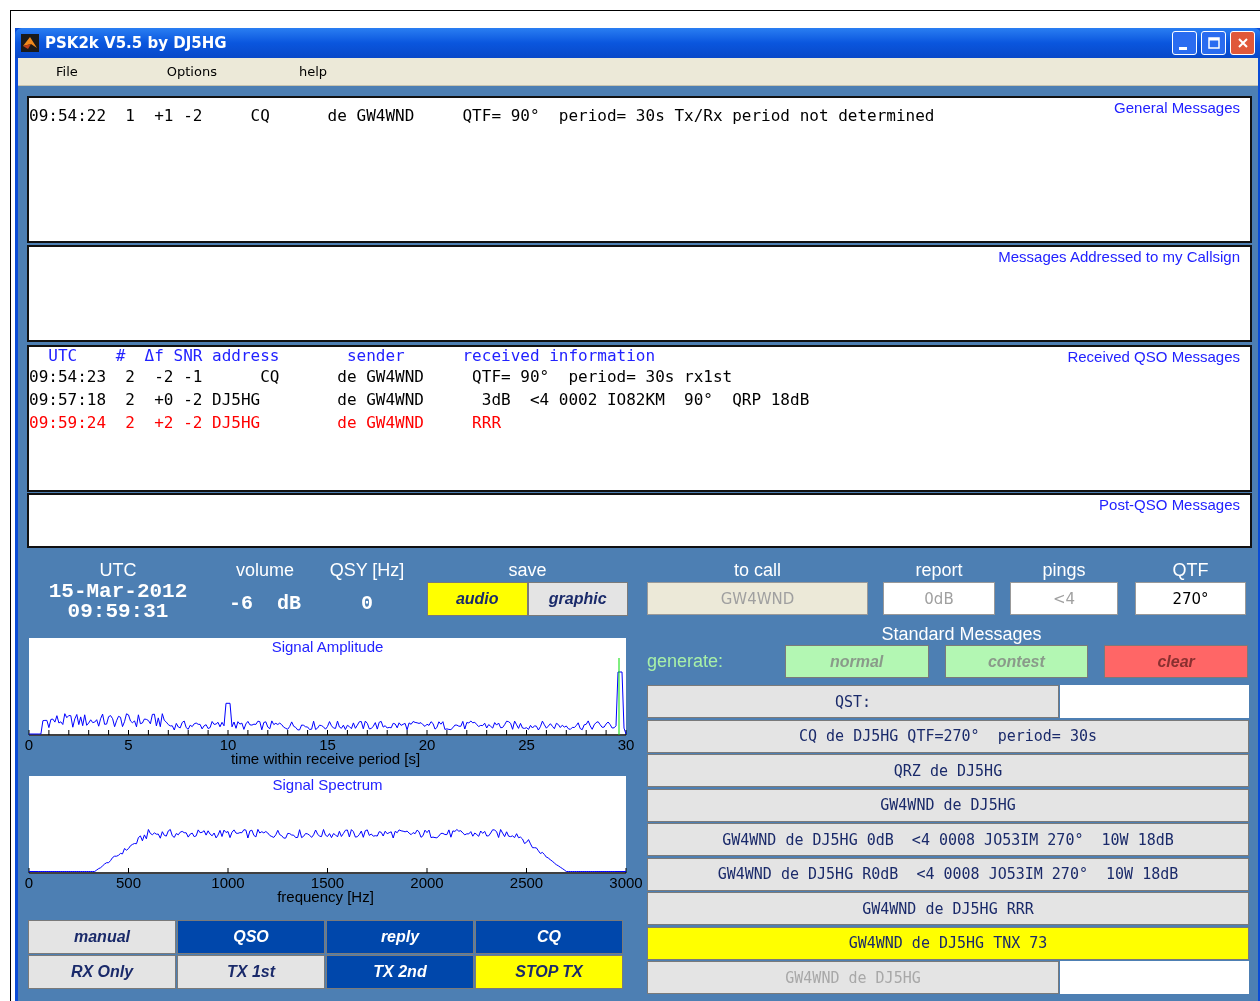 This screenshot has width=1260, height=1001. I want to click on plot-title: Signal Spectrum, so click(327, 785).